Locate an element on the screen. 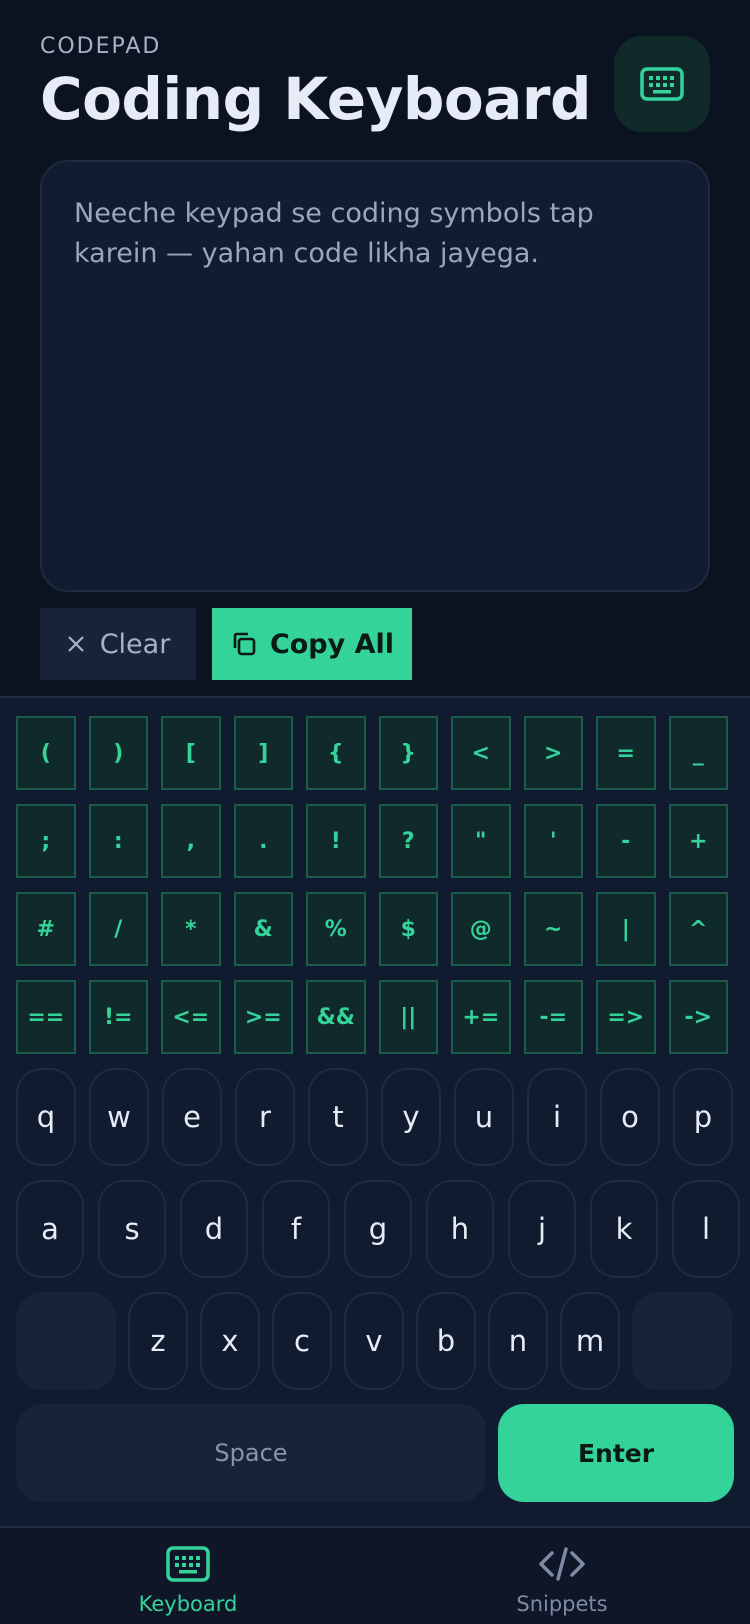 This screenshot has height=1624, width=750. letter-key: x is located at coordinates (230, 1341).